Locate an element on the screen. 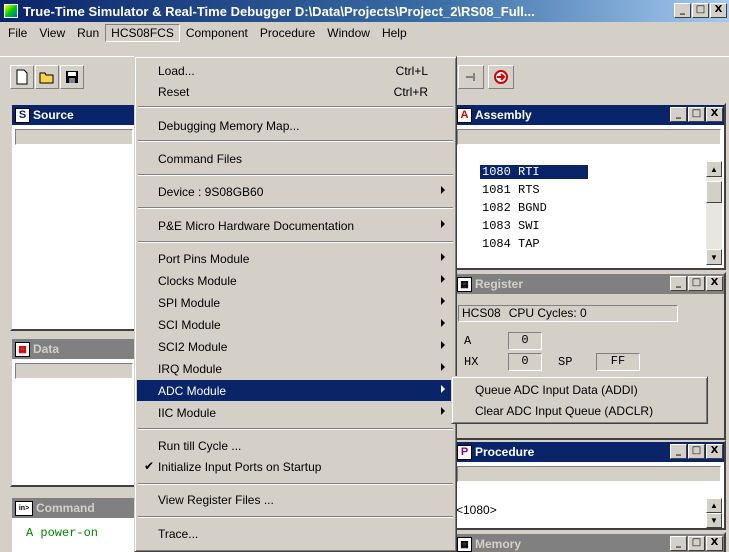 This screenshot has height=552, width=729. menu-window: Window is located at coordinates (348, 33).